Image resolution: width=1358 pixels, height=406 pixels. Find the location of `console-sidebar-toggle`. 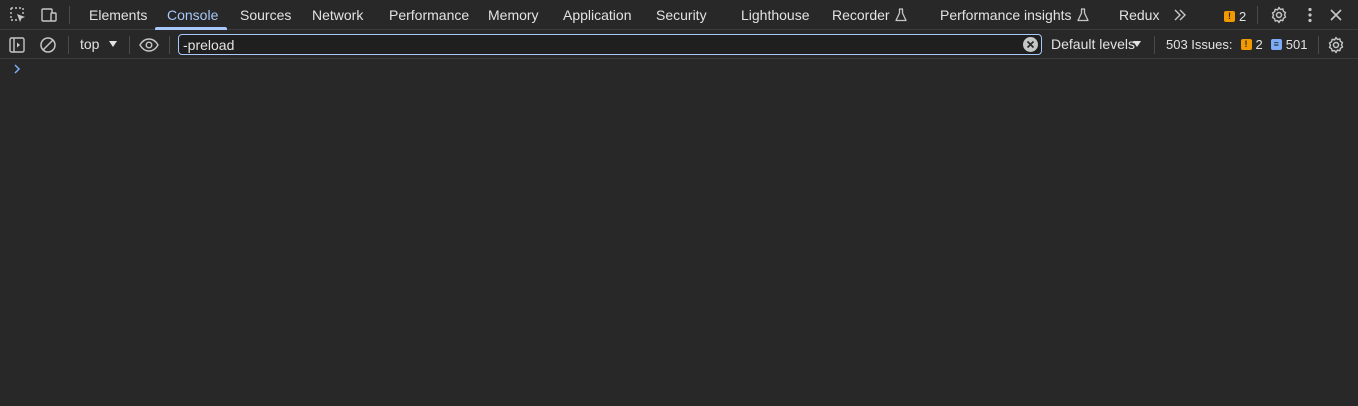

console-sidebar-toggle is located at coordinates (17, 45).